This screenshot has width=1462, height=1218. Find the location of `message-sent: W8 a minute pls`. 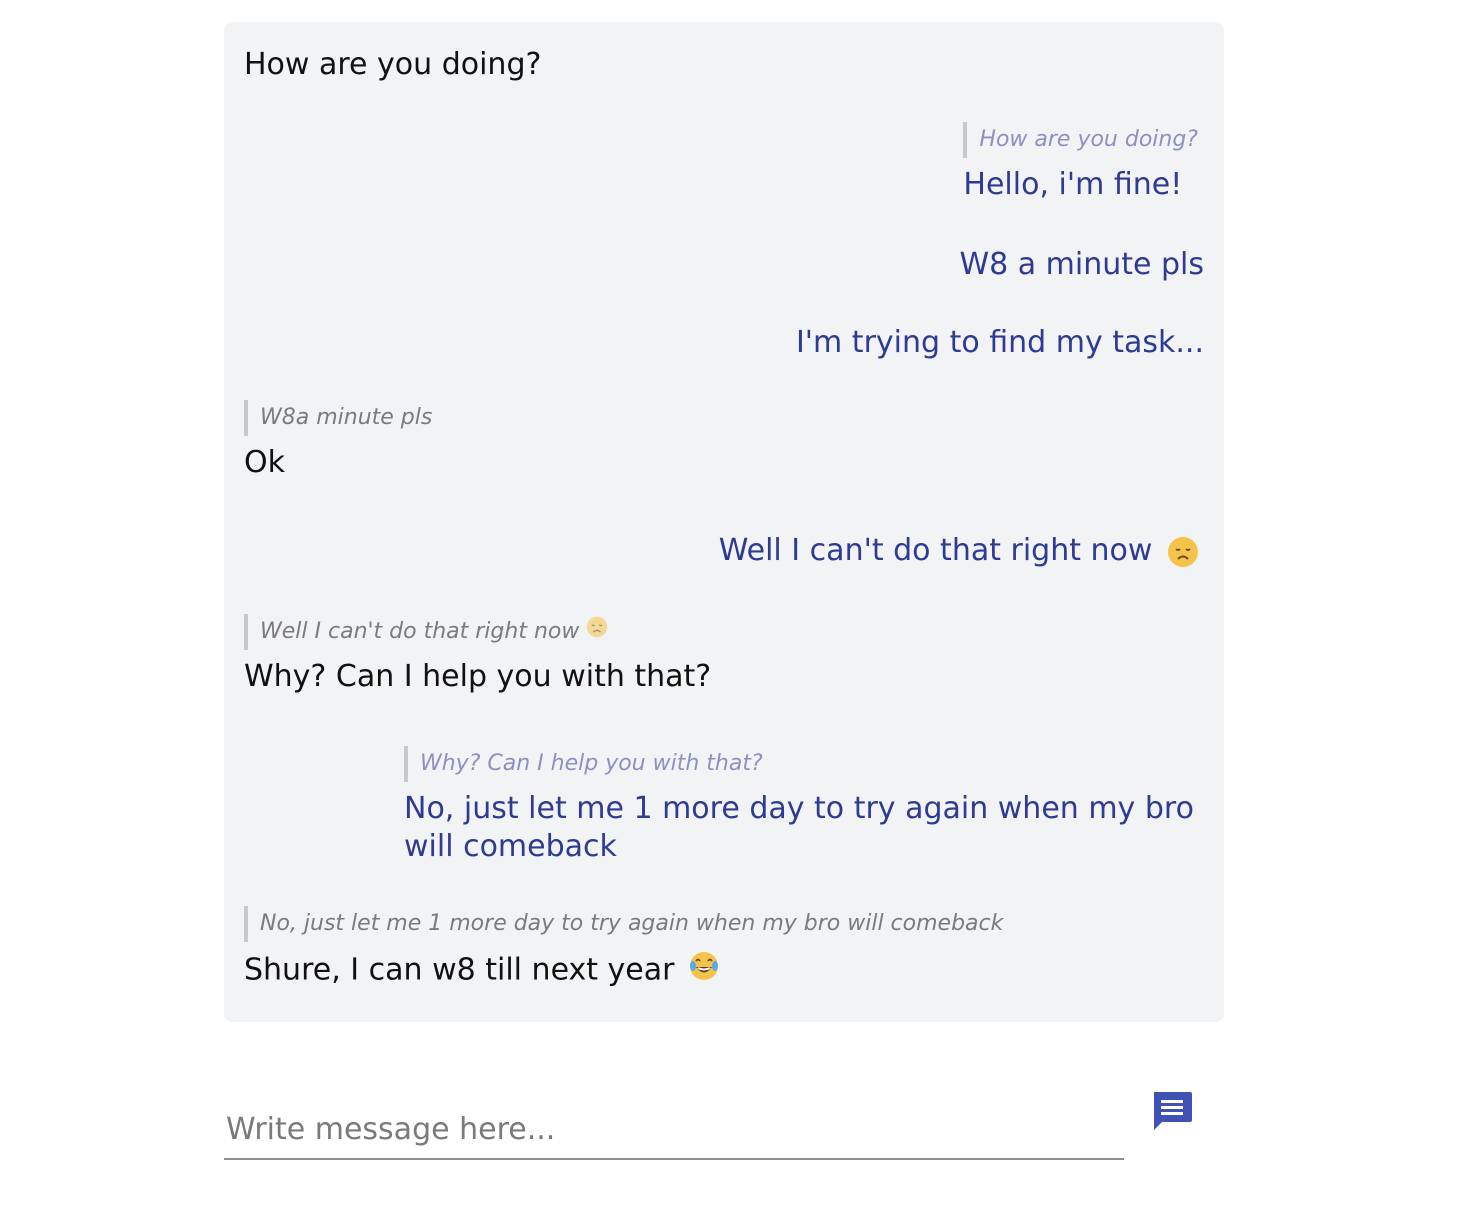

message-sent: W8 a minute pls is located at coordinates (1081, 265).